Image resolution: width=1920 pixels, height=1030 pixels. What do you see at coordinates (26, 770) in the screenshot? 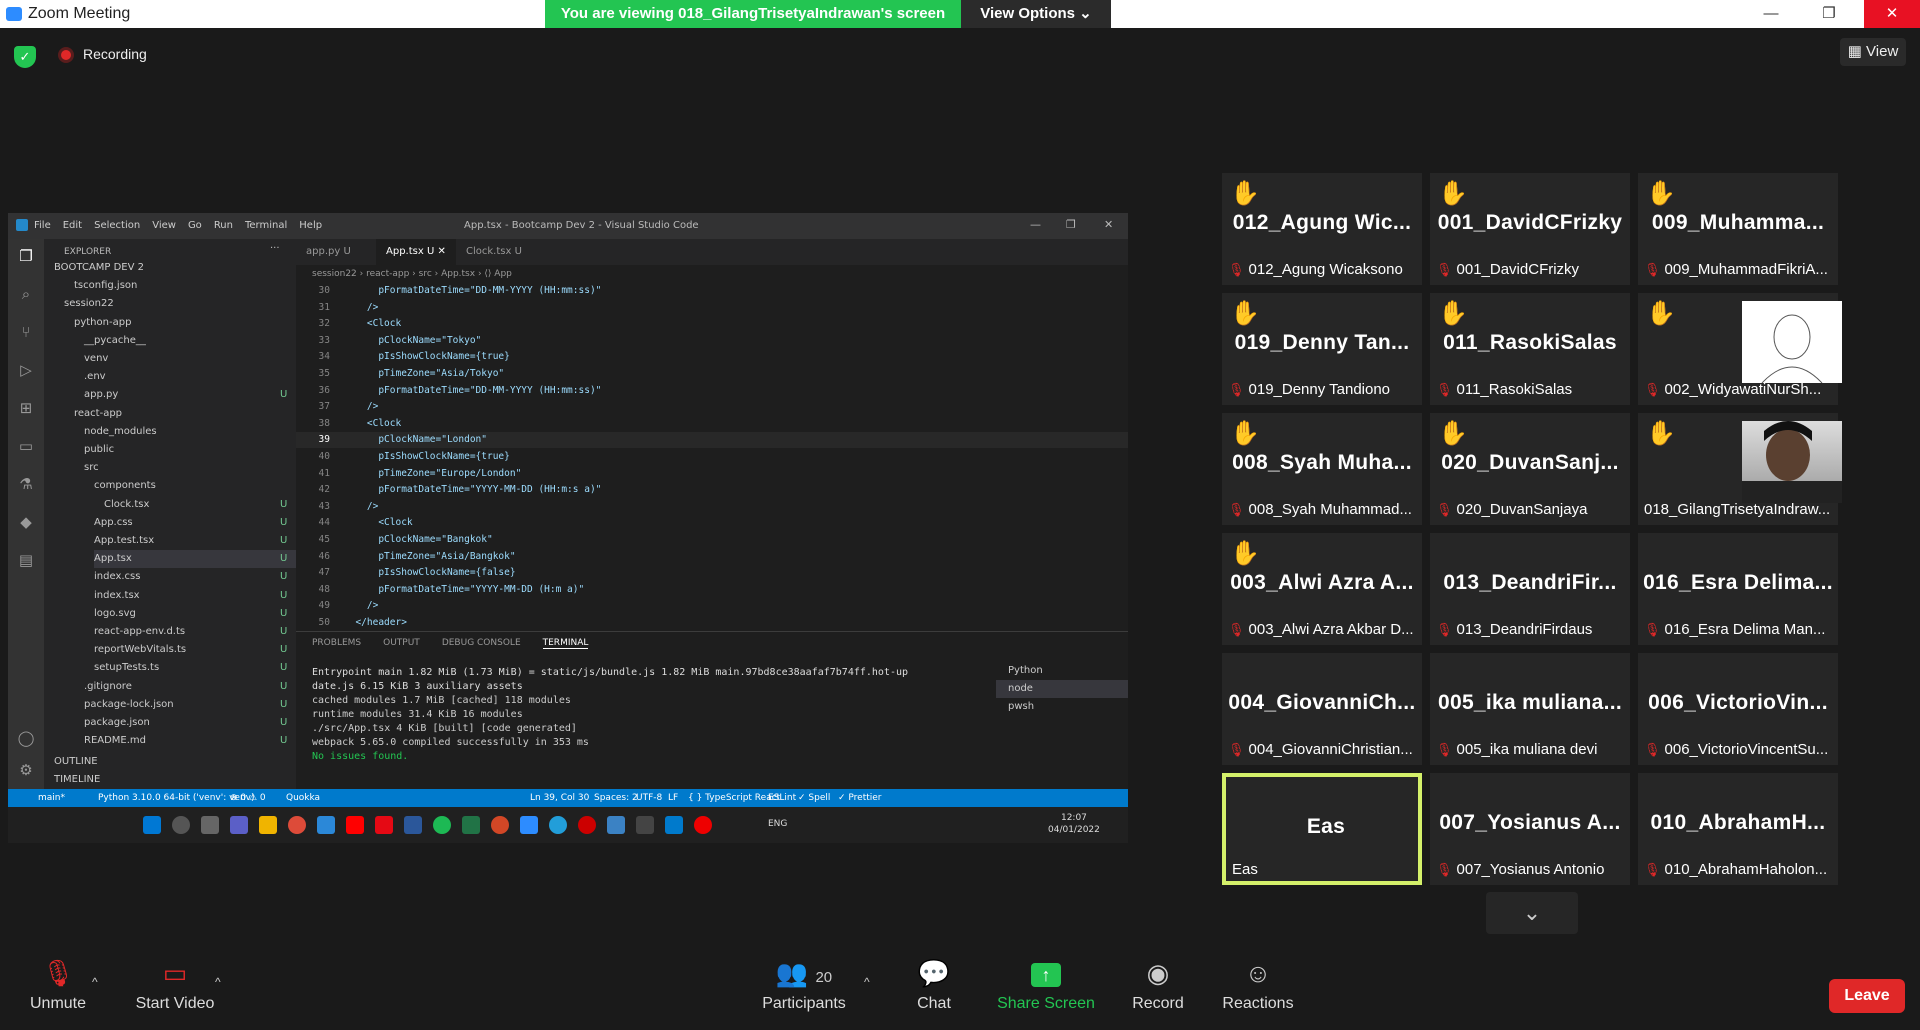
I see `settings-gear-icon: ⚙` at bounding box center [26, 770].